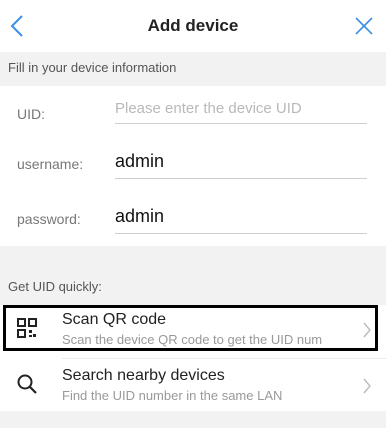 This screenshot has height=428, width=386. I want to click on password-label: password:, so click(49, 219).